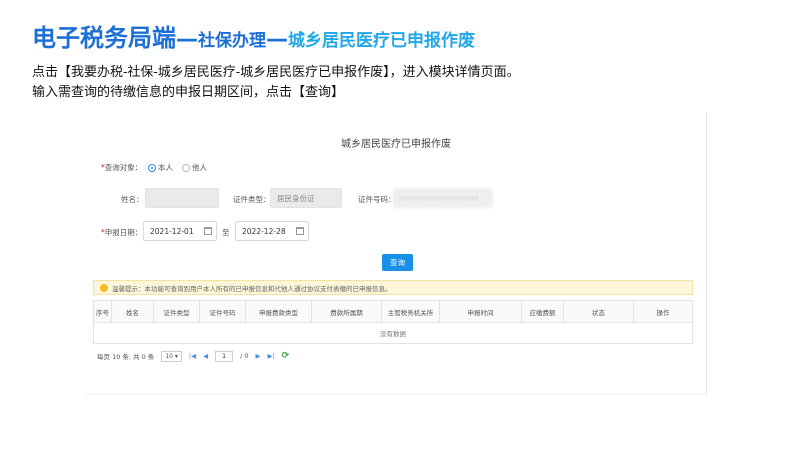  What do you see at coordinates (205, 356) in the screenshot?
I see `prev-page-icon: ◀` at bounding box center [205, 356].